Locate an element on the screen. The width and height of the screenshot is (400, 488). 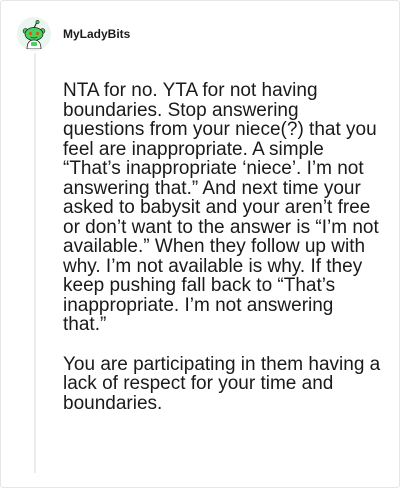
avatar is located at coordinates (34, 34).